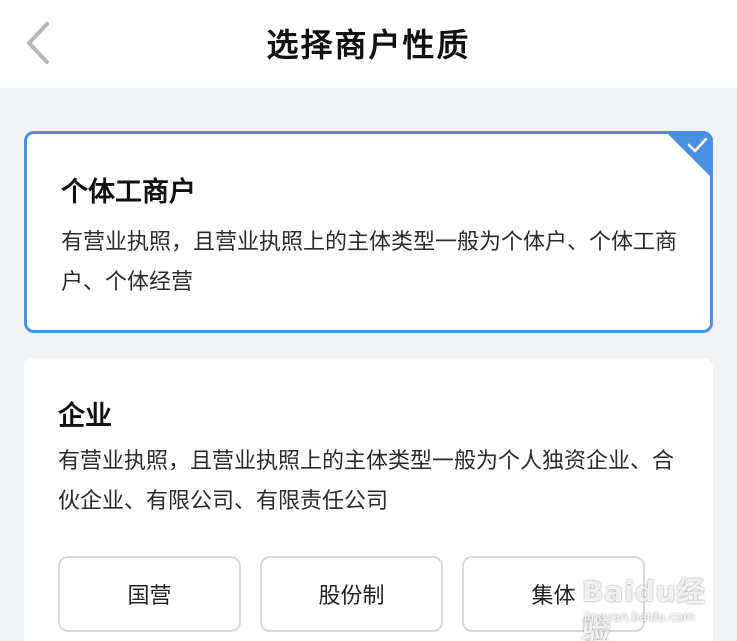 The width and height of the screenshot is (737, 641). Describe the element at coordinates (369, 262) in the screenshot. I see `option-description: 有营业执照，且营业执照上的主体类型一般为个体户、个体工商户、个体经营` at that location.